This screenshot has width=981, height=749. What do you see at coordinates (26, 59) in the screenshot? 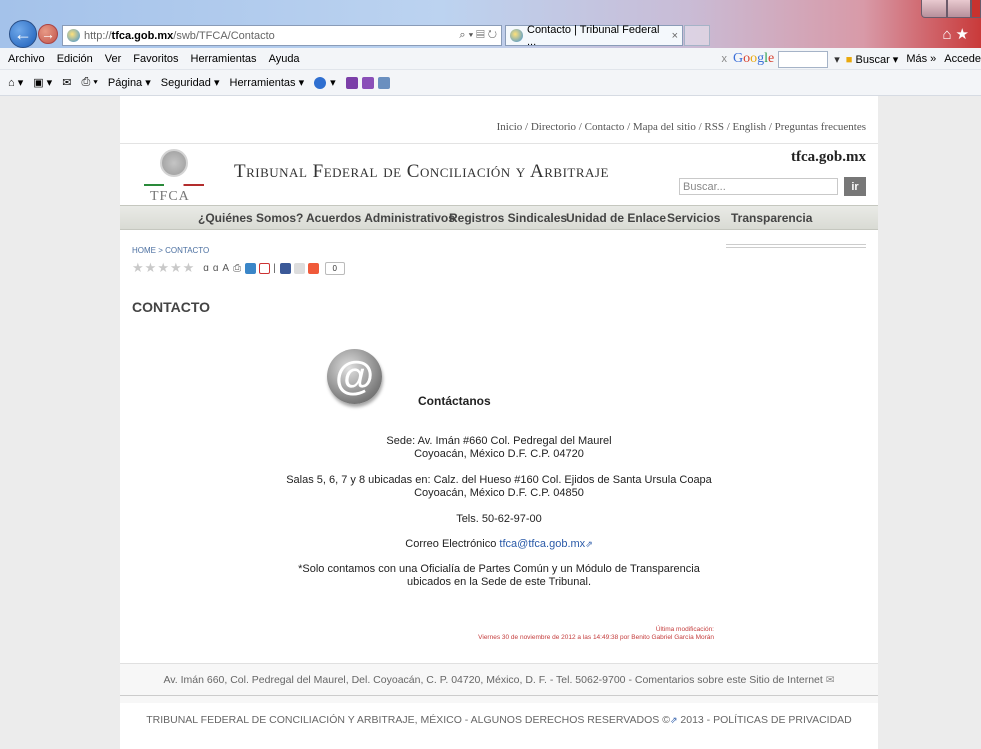
I see `menu-archivo: Archivo` at bounding box center [26, 59].